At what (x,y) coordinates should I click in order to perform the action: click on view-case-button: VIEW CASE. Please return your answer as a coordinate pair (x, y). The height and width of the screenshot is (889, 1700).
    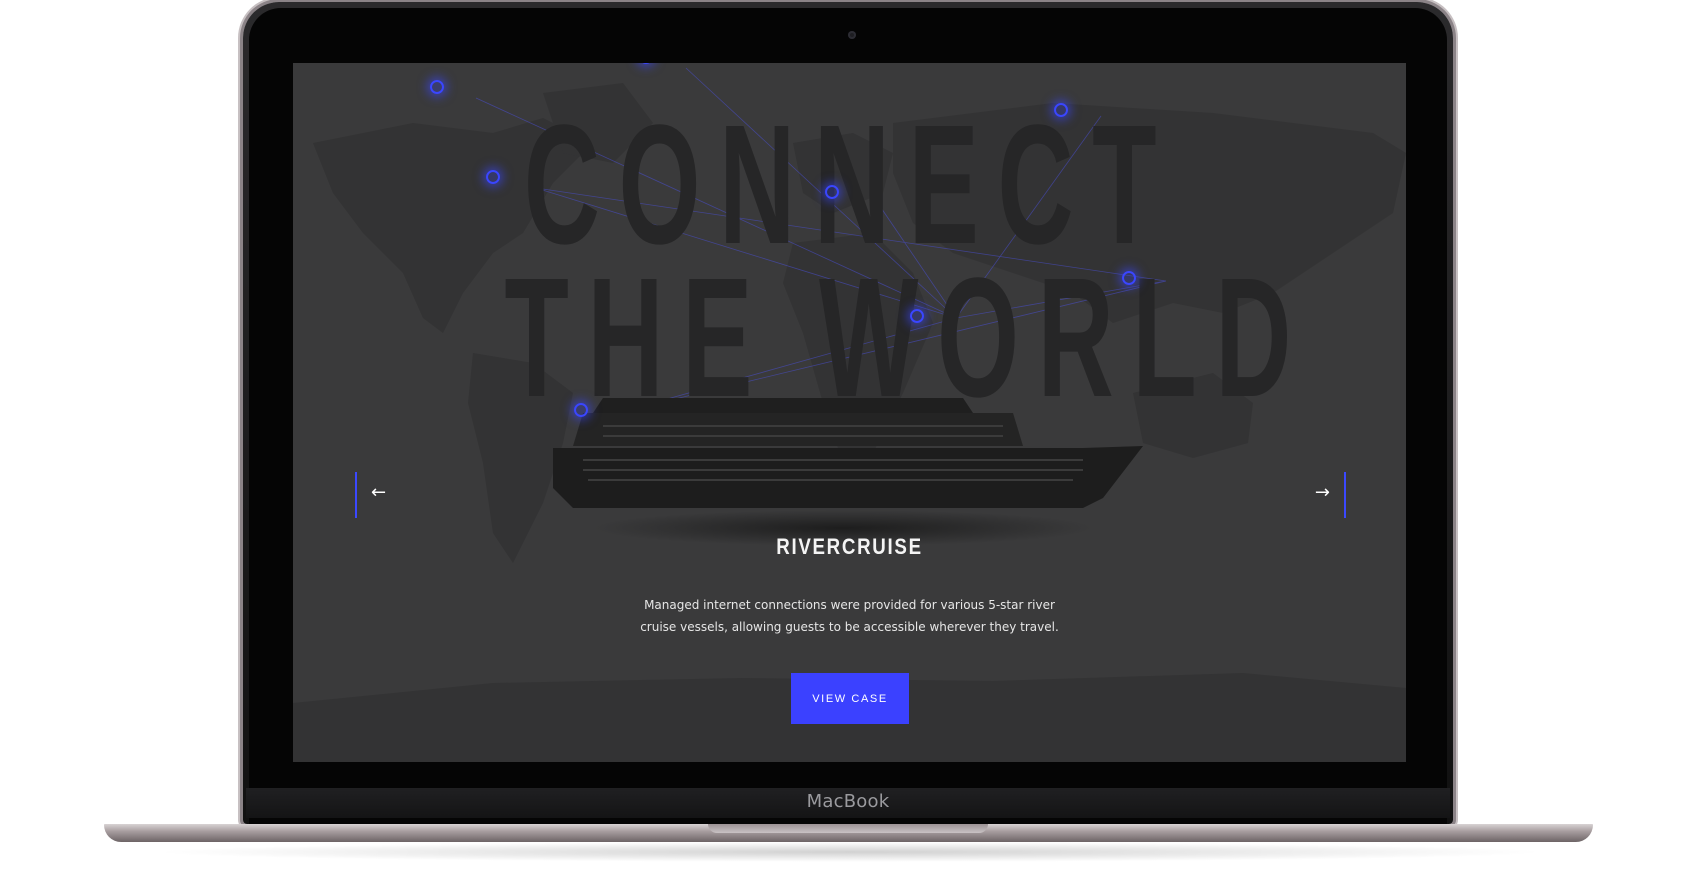
    Looking at the image, I should click on (850, 698).